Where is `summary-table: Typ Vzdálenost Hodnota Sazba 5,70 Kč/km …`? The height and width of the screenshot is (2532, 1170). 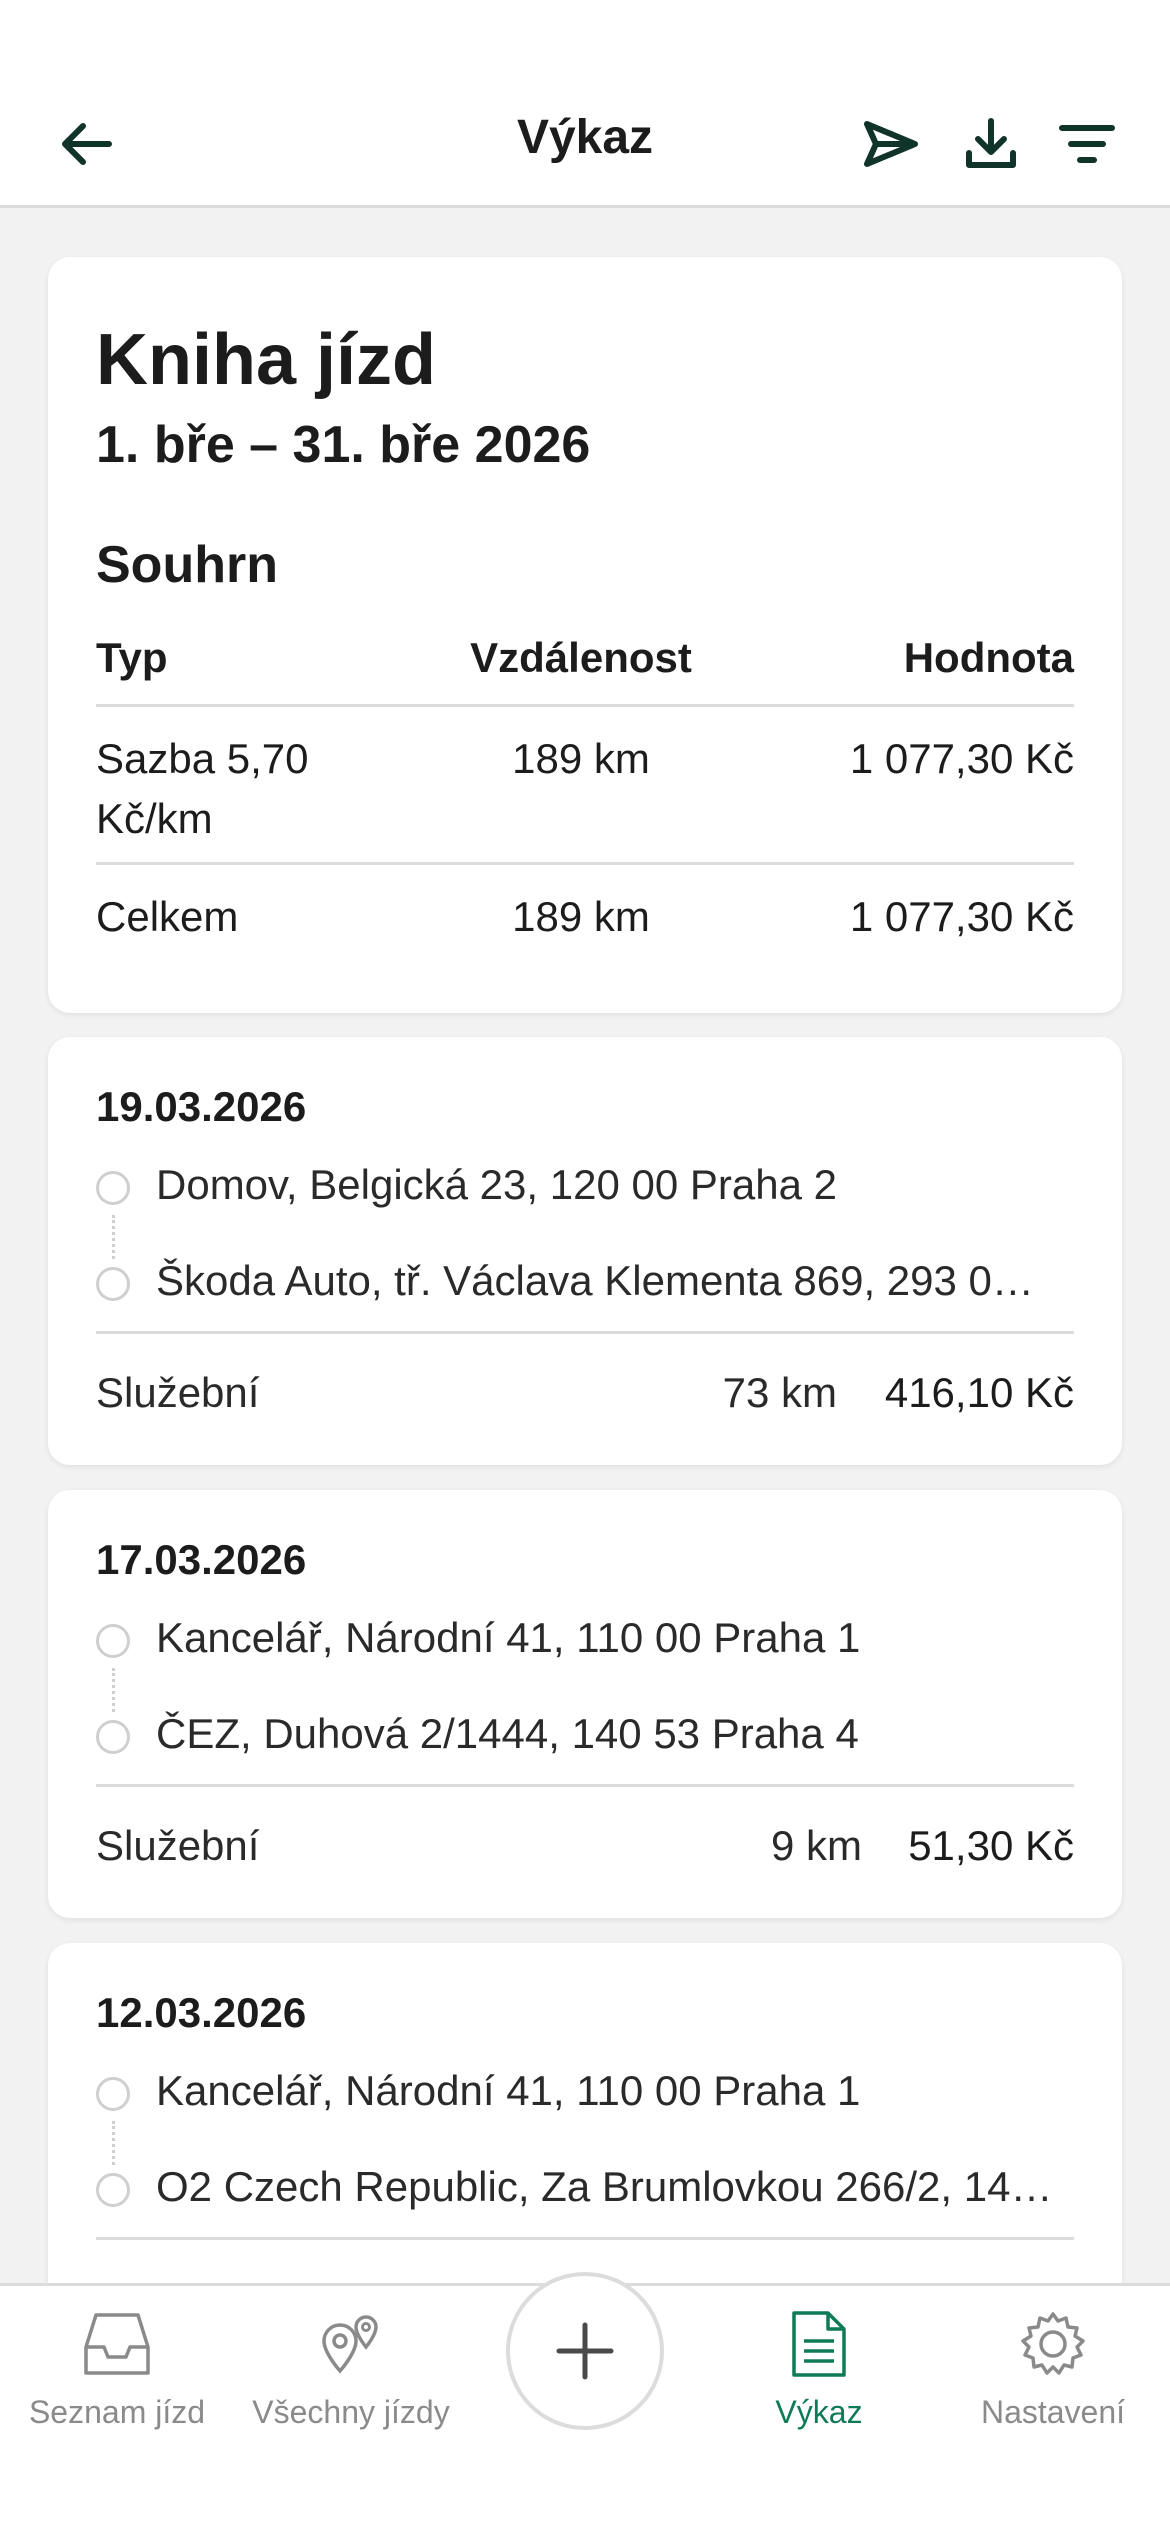 summary-table: Typ Vzdálenost Hodnota Sazba 5,70 Kč/km … is located at coordinates (585, 797).